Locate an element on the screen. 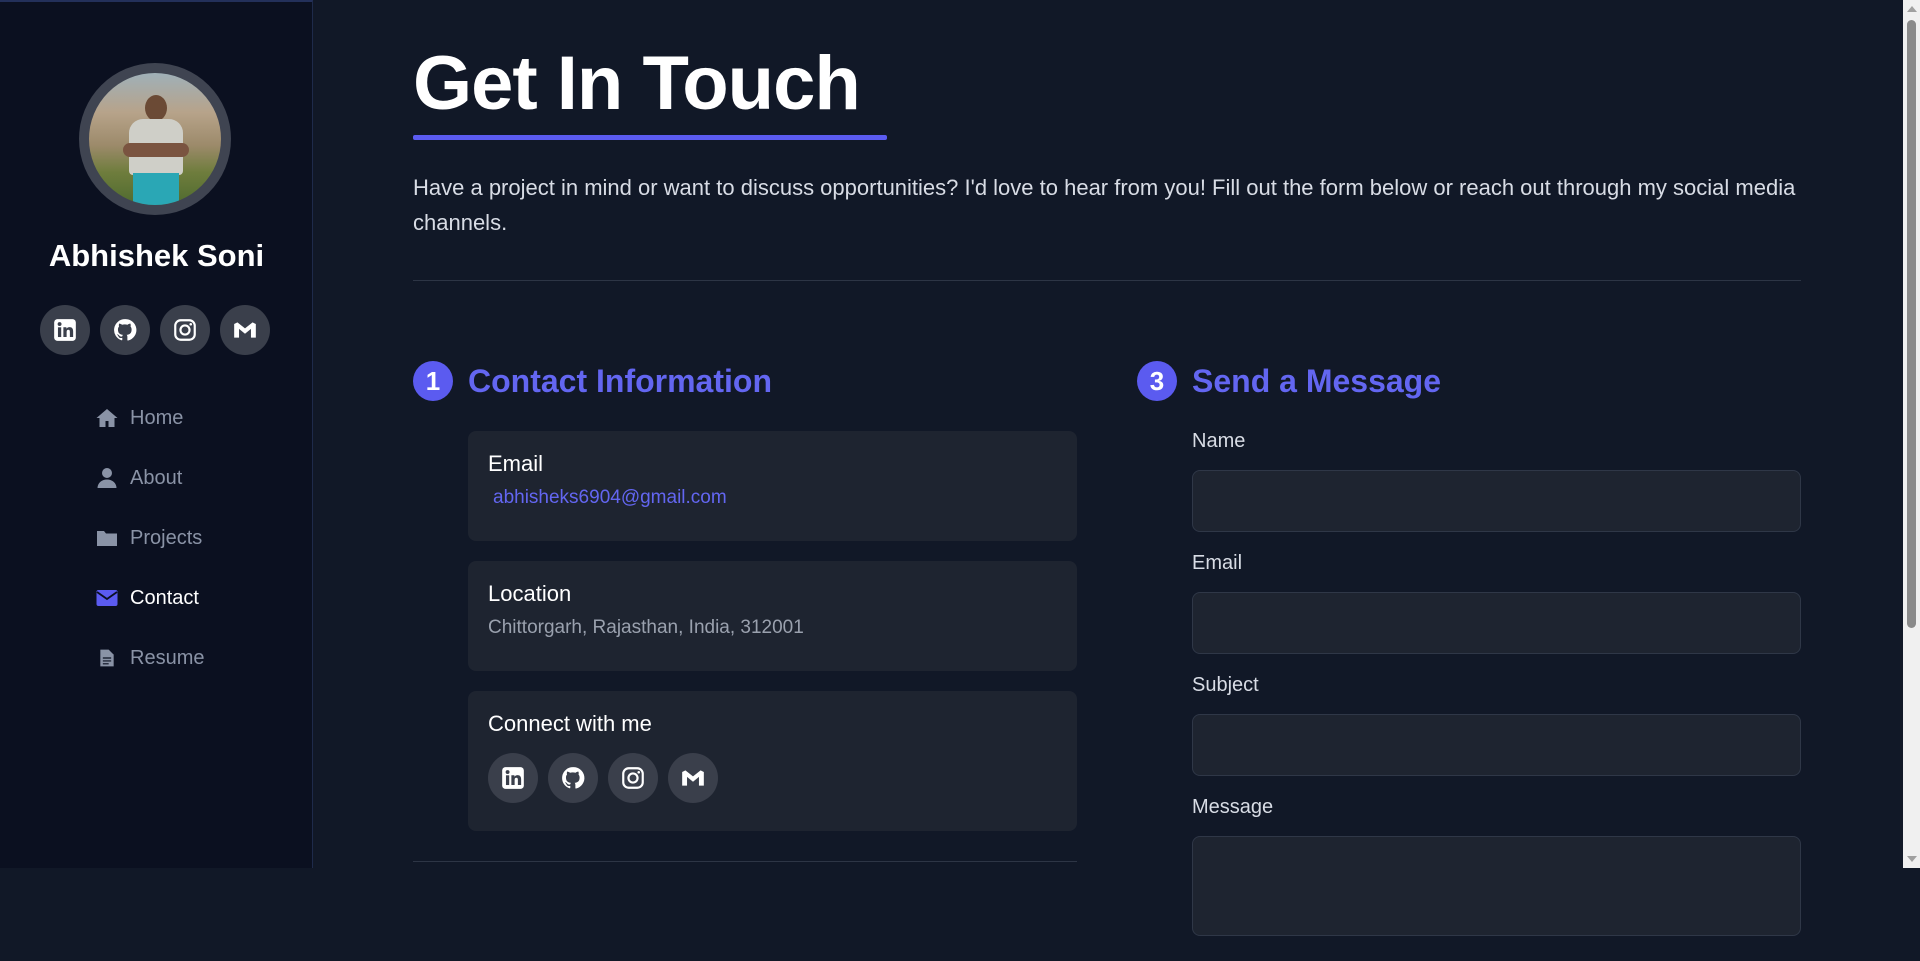 The height and width of the screenshot is (961, 1920). name-label: Name is located at coordinates (1219, 441).